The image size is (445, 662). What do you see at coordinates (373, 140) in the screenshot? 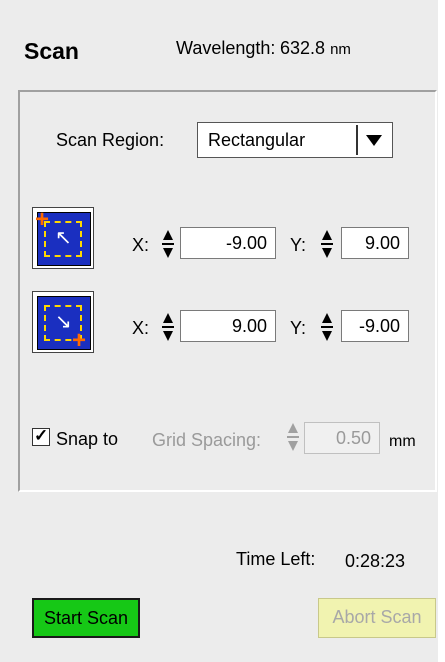
I see `dropdown-arrow-icon` at bounding box center [373, 140].